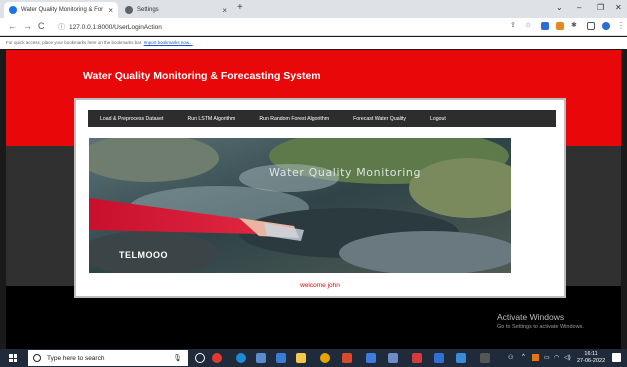  I want to click on reload-icon: C, so click(41, 26).